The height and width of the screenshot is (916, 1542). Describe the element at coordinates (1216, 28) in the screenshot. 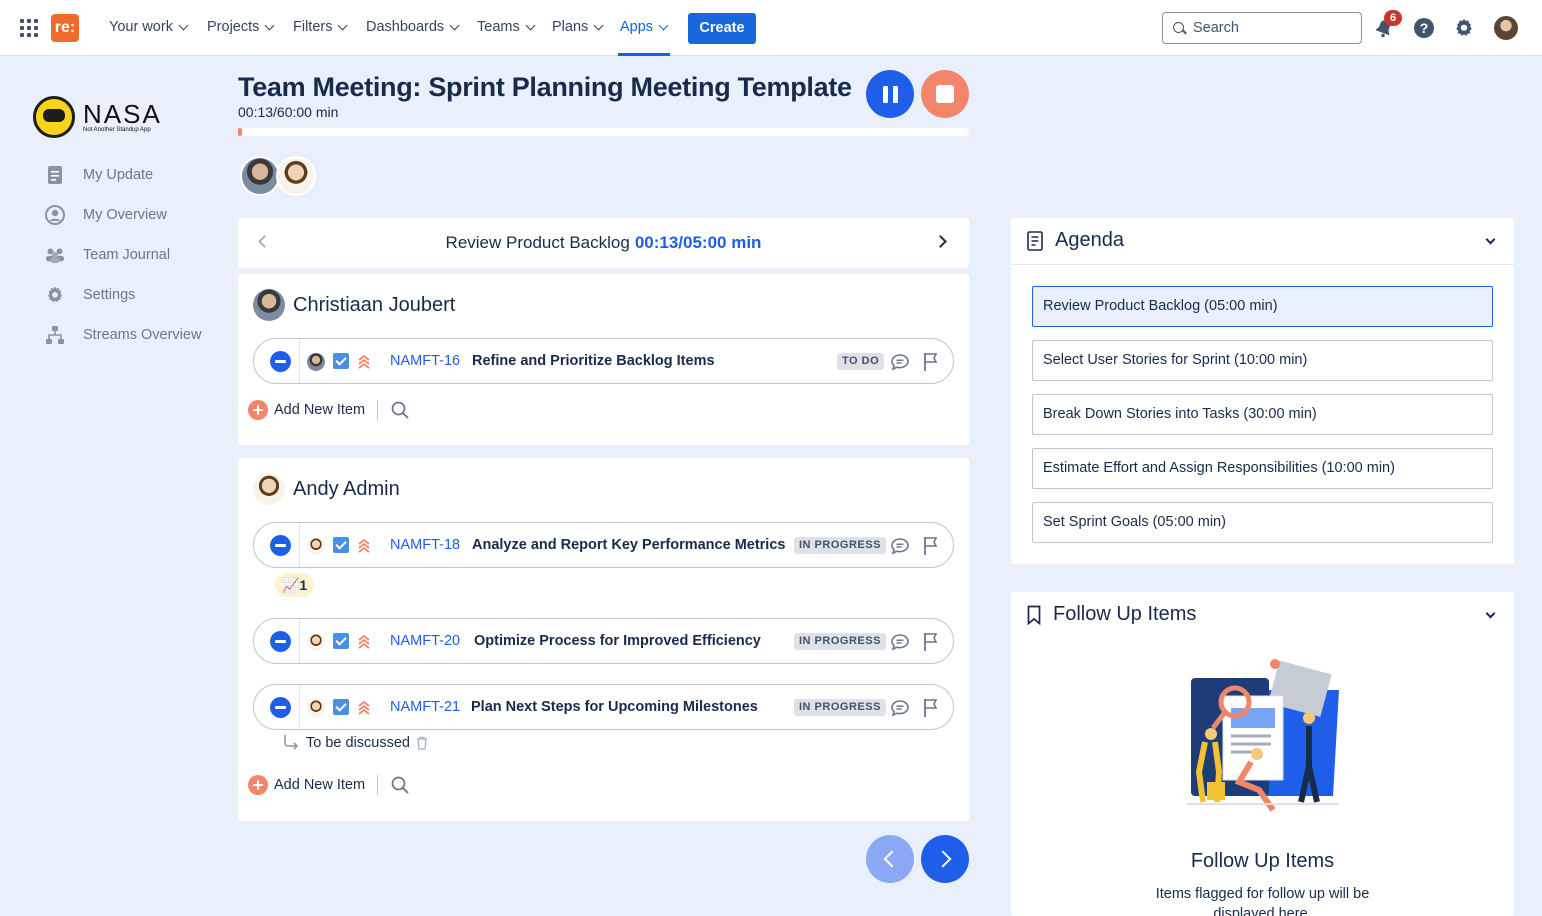

I see `search-placeholder: Search` at that location.